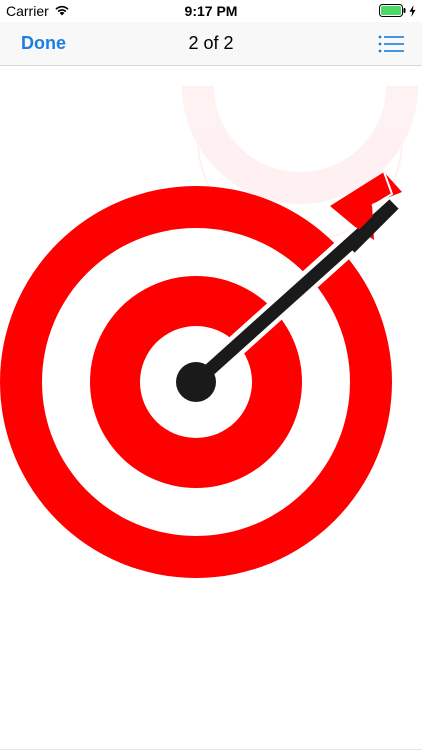 This screenshot has width=422, height=750. Describe the element at coordinates (391, 44) in the screenshot. I see `list-icon` at that location.